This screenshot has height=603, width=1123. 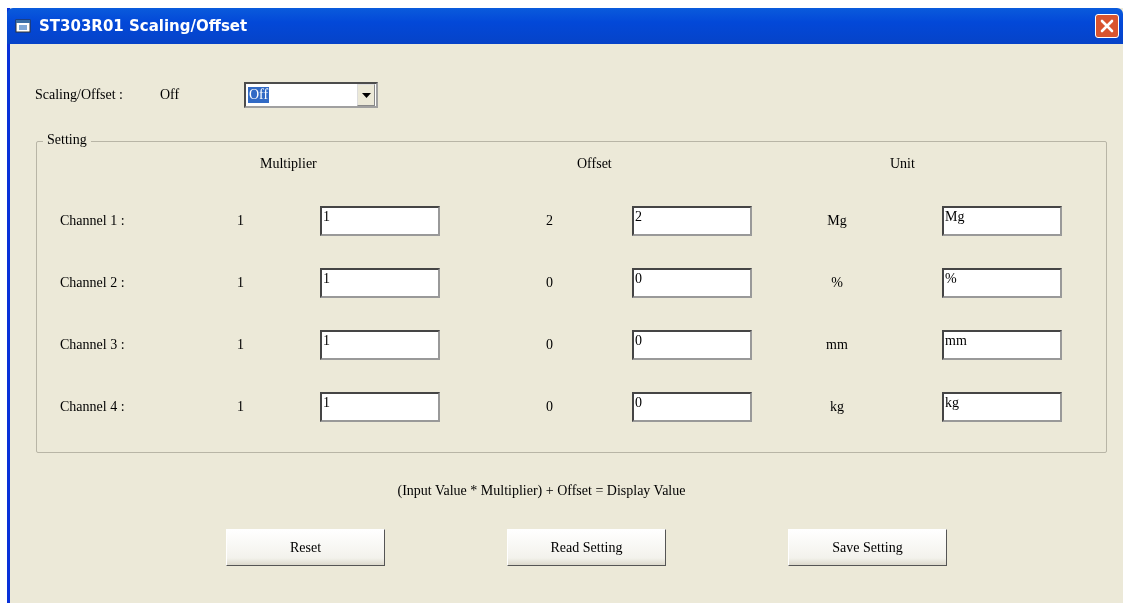 I want to click on dropdown-value: Off, so click(x=259, y=95).